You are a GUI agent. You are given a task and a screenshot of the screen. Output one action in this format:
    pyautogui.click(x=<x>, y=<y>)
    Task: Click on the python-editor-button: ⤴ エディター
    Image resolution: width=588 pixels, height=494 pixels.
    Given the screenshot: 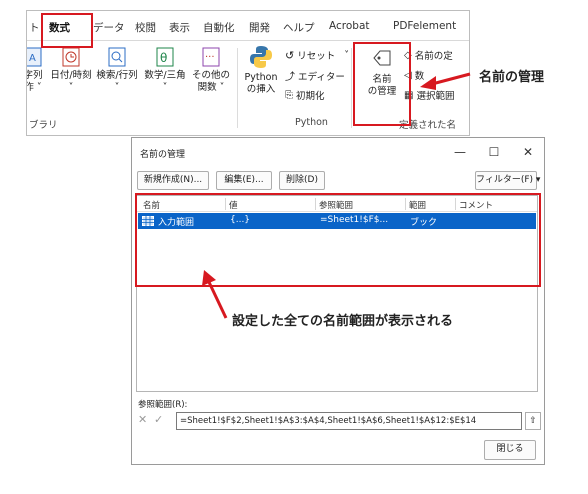 What is the action you would take?
    pyautogui.click(x=315, y=76)
    